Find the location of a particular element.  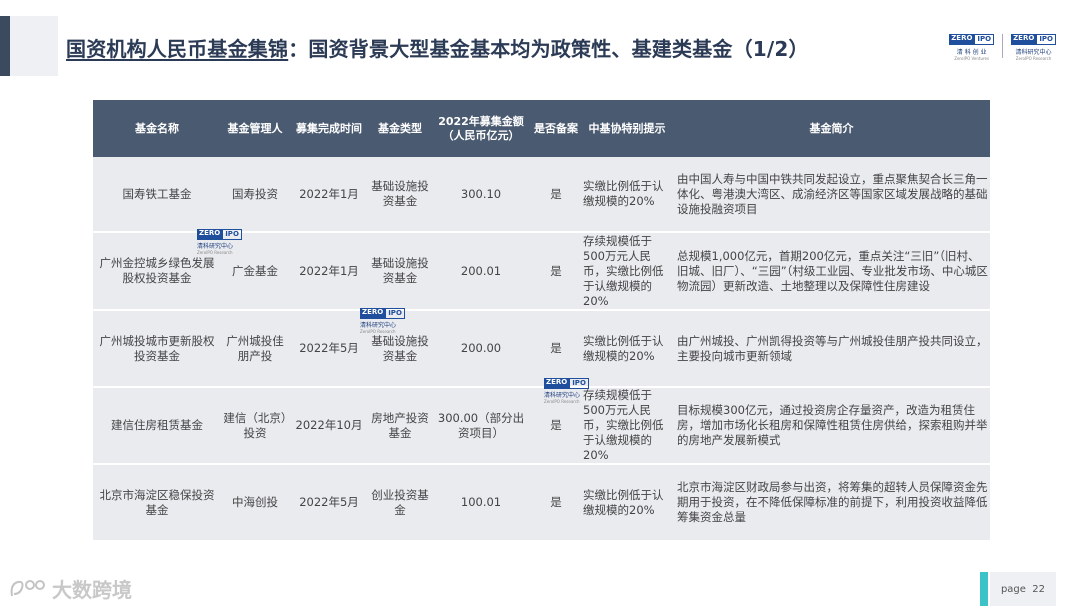

logo-divider is located at coordinates (1003, 46).